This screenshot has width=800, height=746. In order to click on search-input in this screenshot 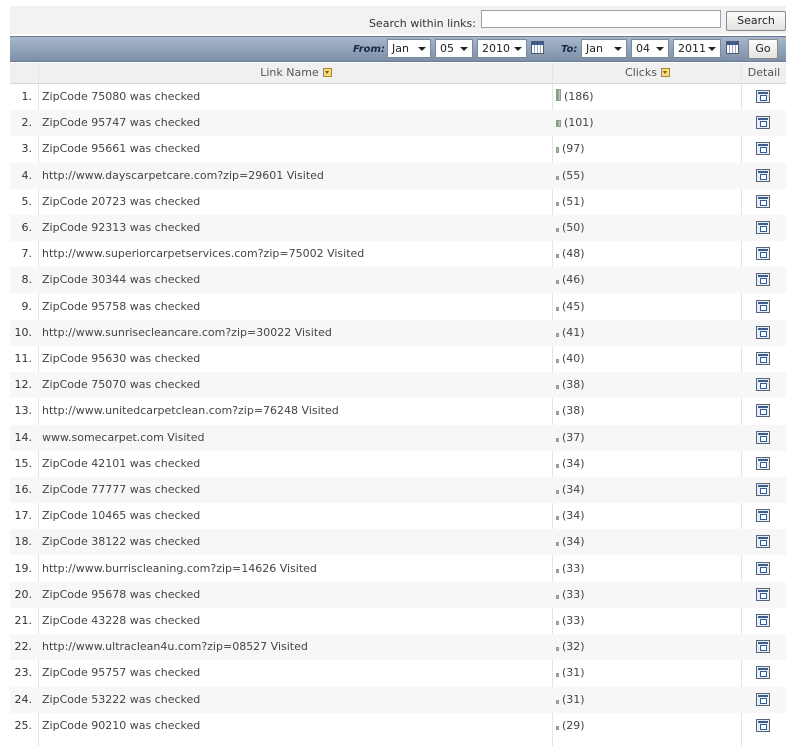, I will do `click(601, 19)`.